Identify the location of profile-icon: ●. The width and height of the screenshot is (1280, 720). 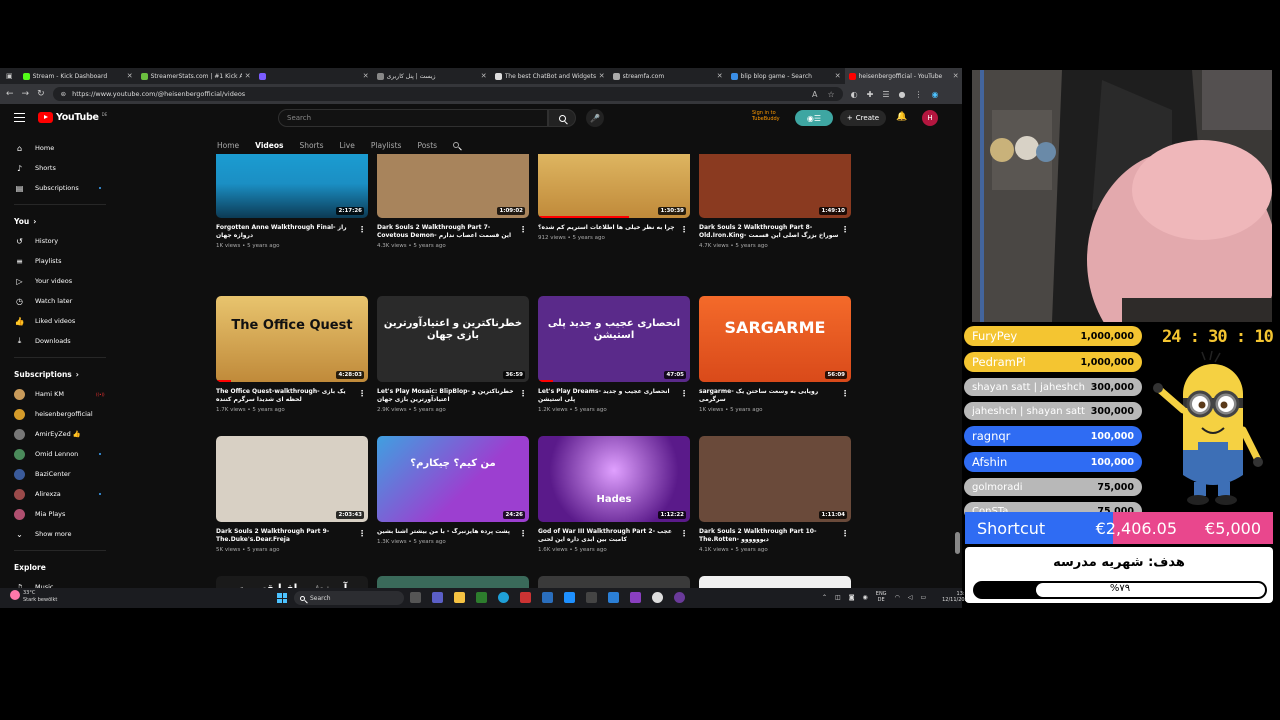
(902, 94).